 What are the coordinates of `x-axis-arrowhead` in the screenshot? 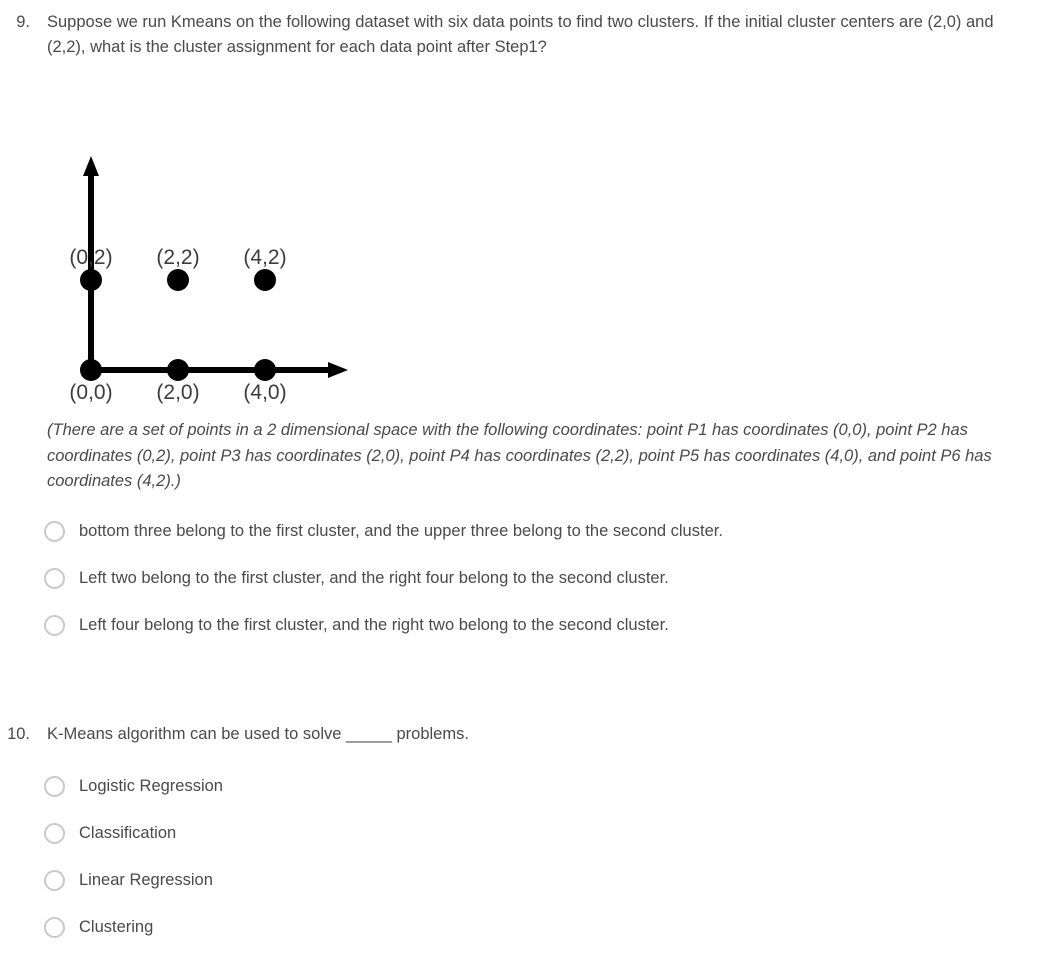 It's located at (338, 370).